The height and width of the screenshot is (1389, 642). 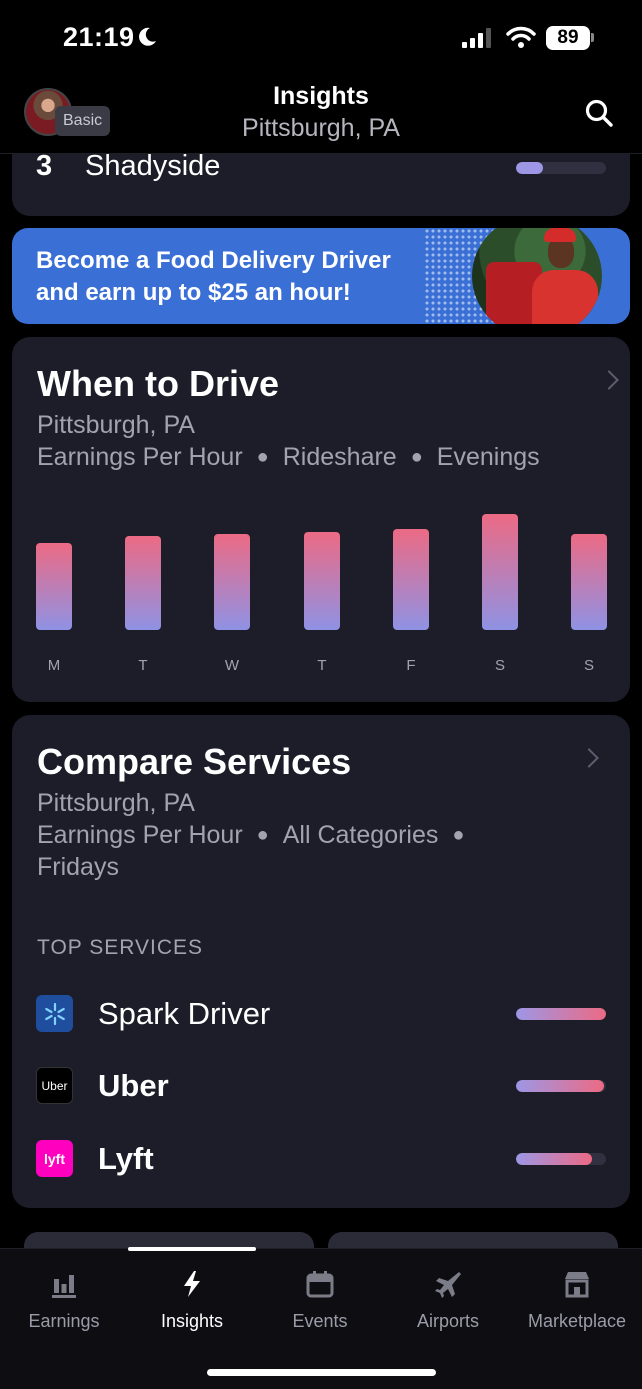 What do you see at coordinates (321, 128) in the screenshot?
I see `location-selector: Pittsburgh, PA` at bounding box center [321, 128].